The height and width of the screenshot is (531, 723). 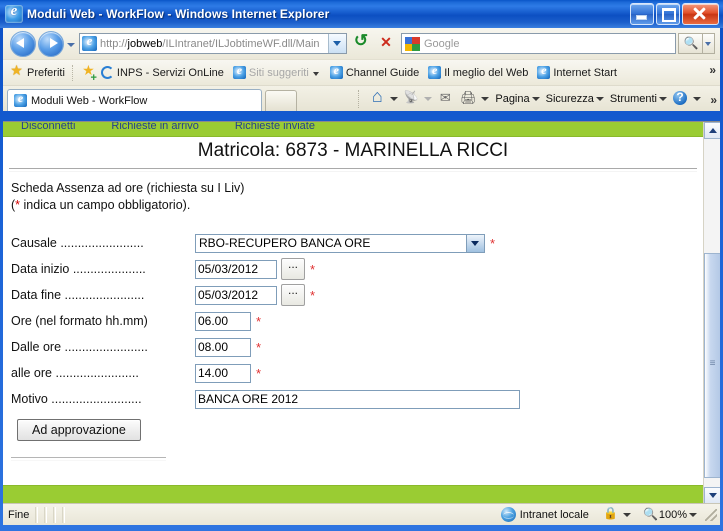 I want to click on forward-button, so click(x=51, y=43).